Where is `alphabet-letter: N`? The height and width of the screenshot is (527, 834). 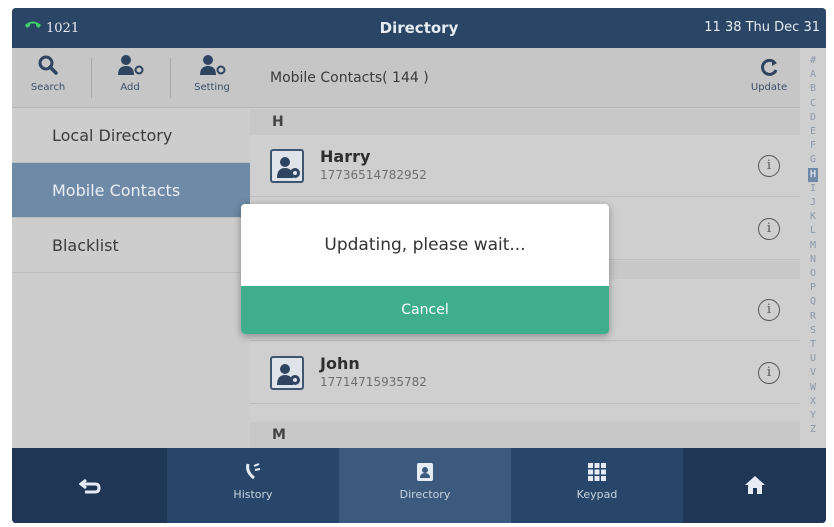 alphabet-letter: N is located at coordinates (813, 260).